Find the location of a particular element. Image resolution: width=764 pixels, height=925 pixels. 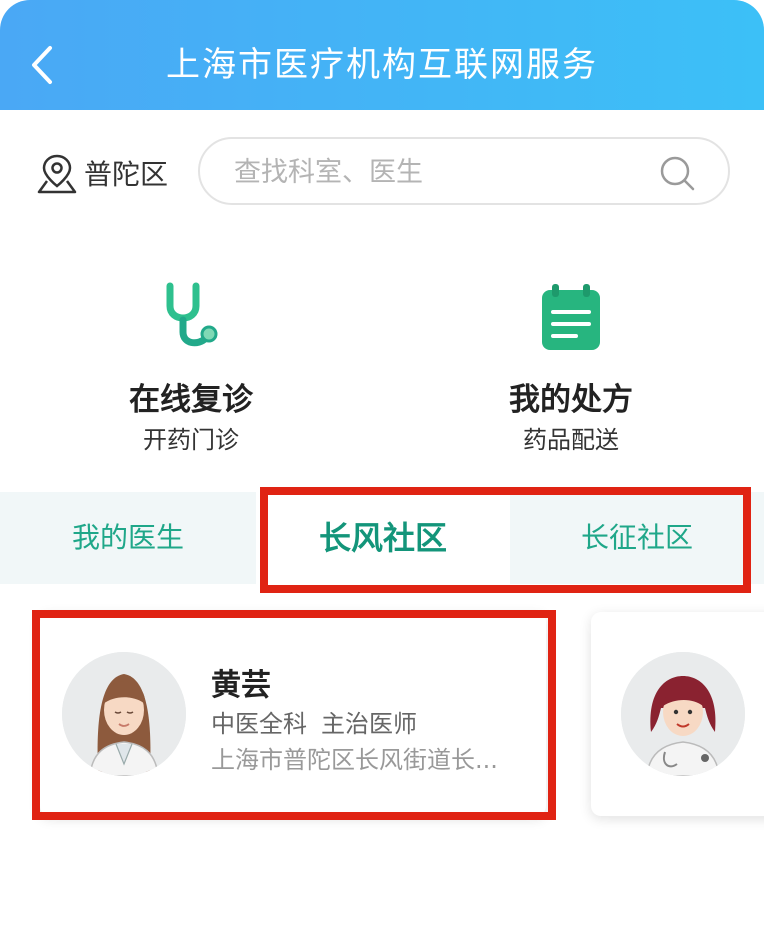

tab-my-doctors: 我的医生 is located at coordinates (128, 538).